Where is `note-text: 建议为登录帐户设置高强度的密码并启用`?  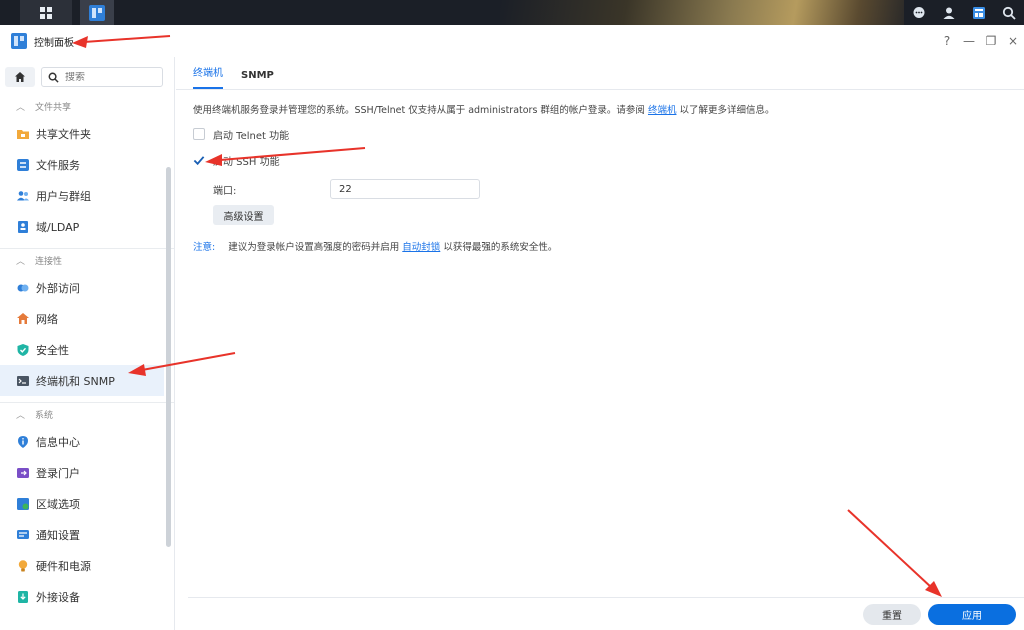 note-text: 建议为登录帐户设置高强度的密码并启用 is located at coordinates (314, 247).